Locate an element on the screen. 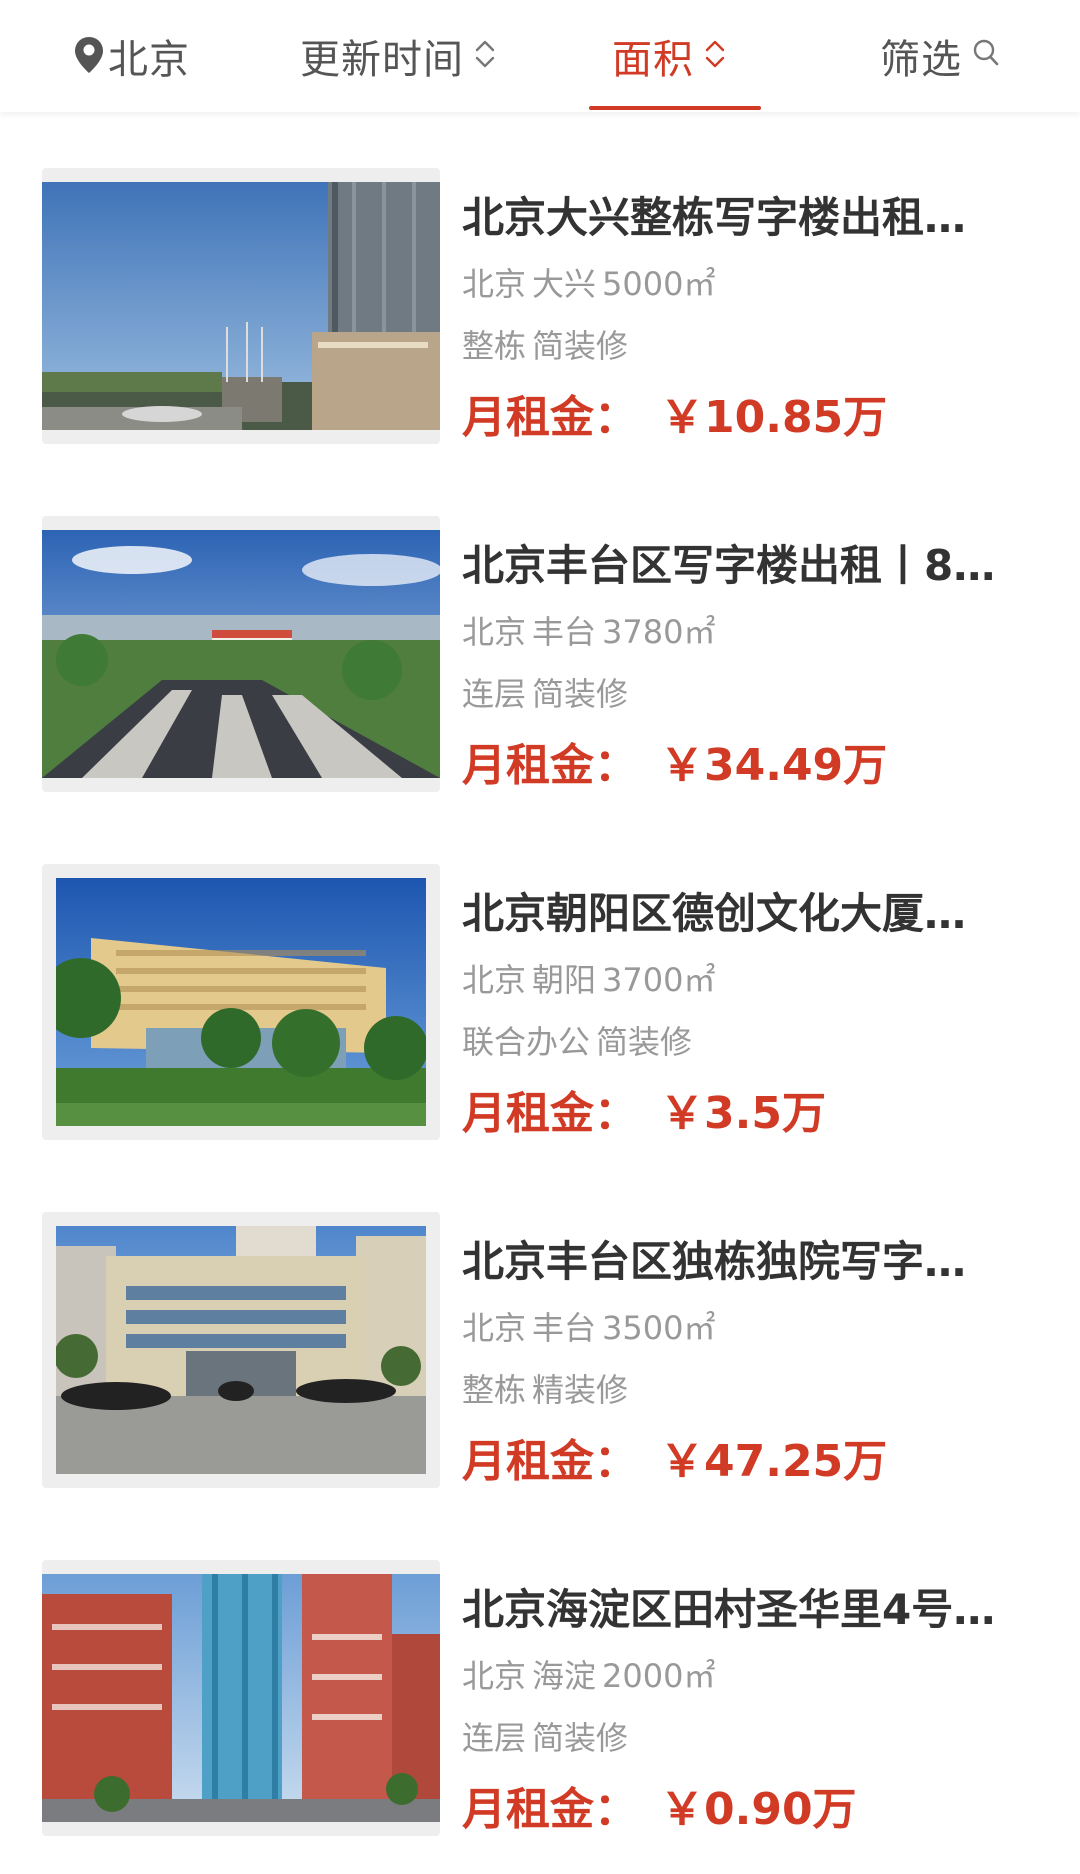 This screenshot has height=1874, width=1080. listing-layout-tag: 联合办公 is located at coordinates (526, 1042).